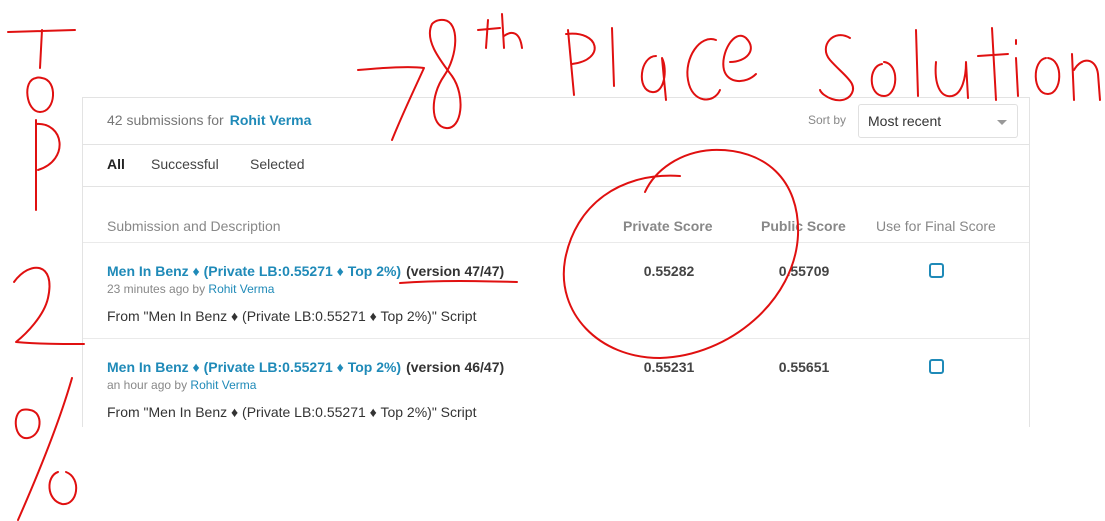  I want to click on column-header-public-score: Public Score, so click(803, 226).